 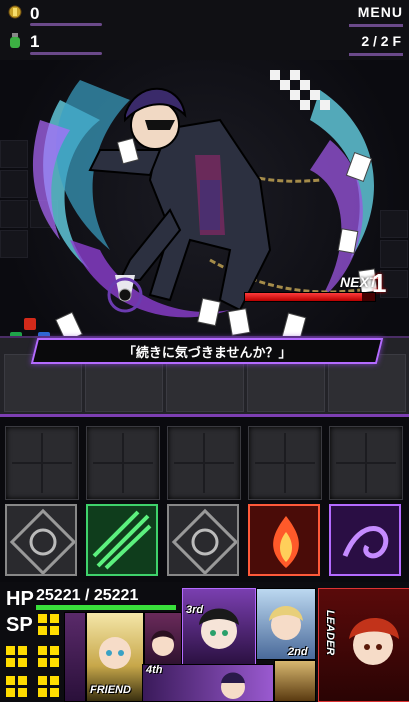 What do you see at coordinates (376, 25) in the screenshot?
I see `menu-underline` at bounding box center [376, 25].